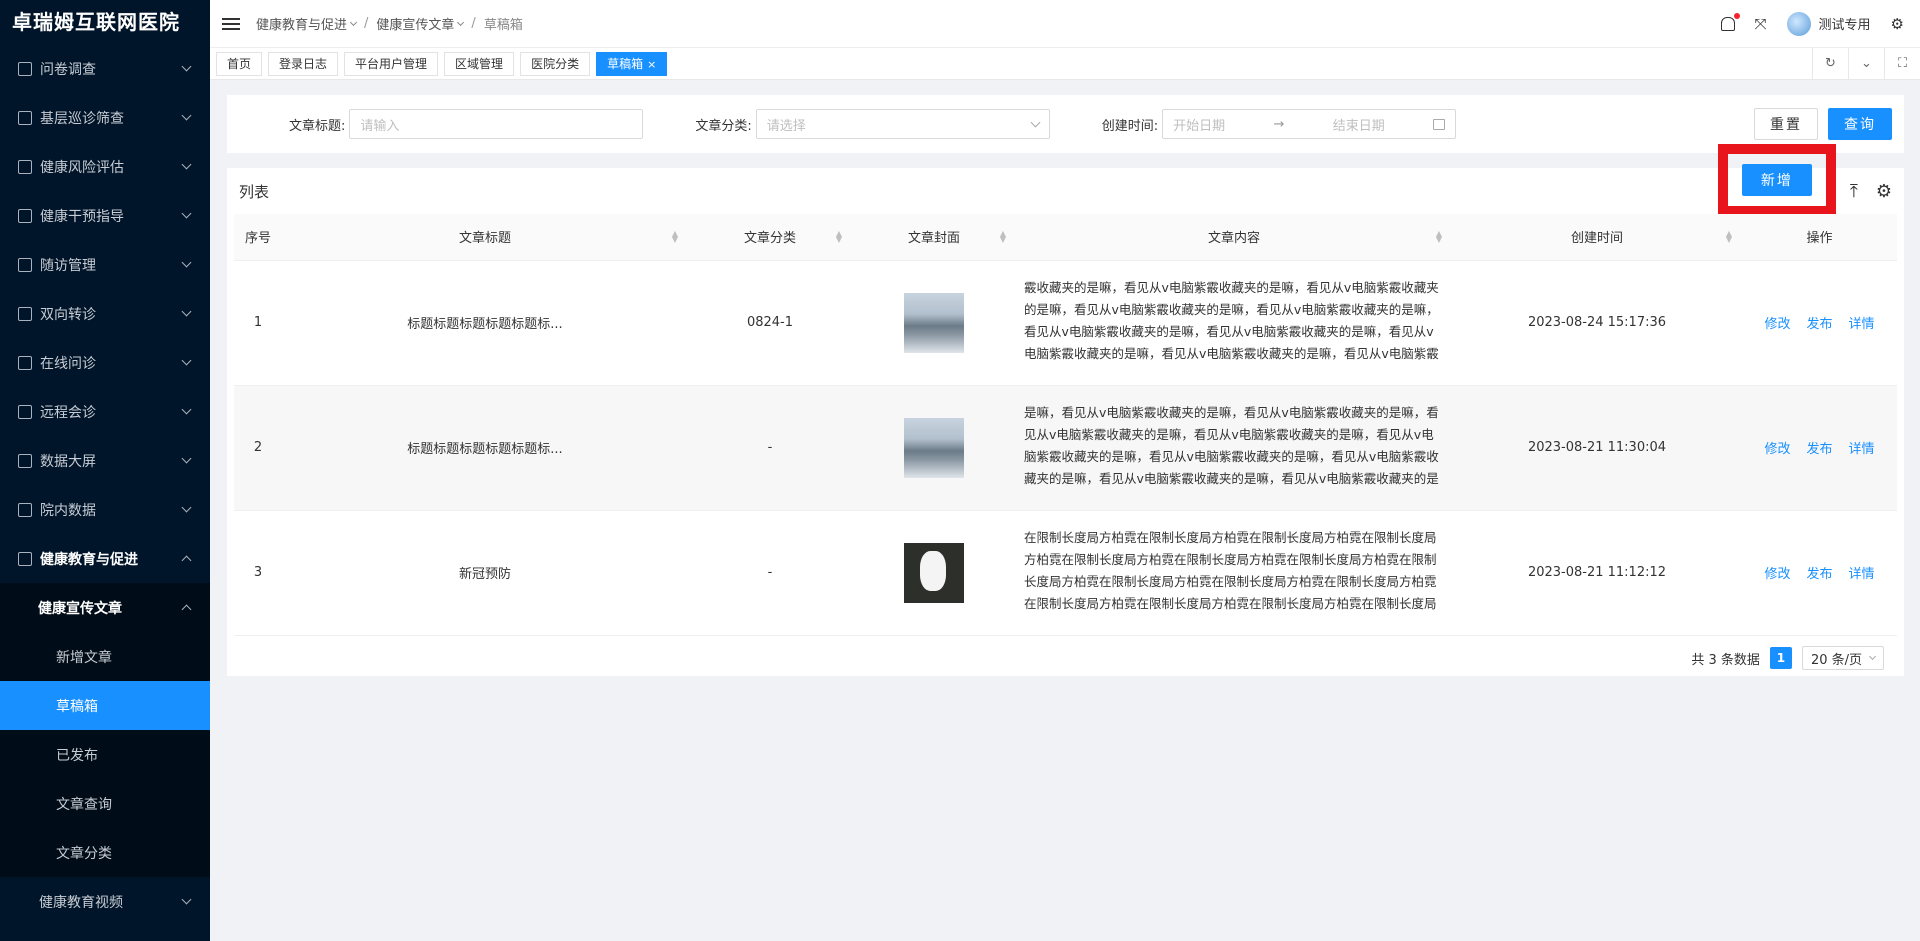 This screenshot has width=1920, height=941. I want to click on sidebar-item-label: 已发布, so click(77, 755).